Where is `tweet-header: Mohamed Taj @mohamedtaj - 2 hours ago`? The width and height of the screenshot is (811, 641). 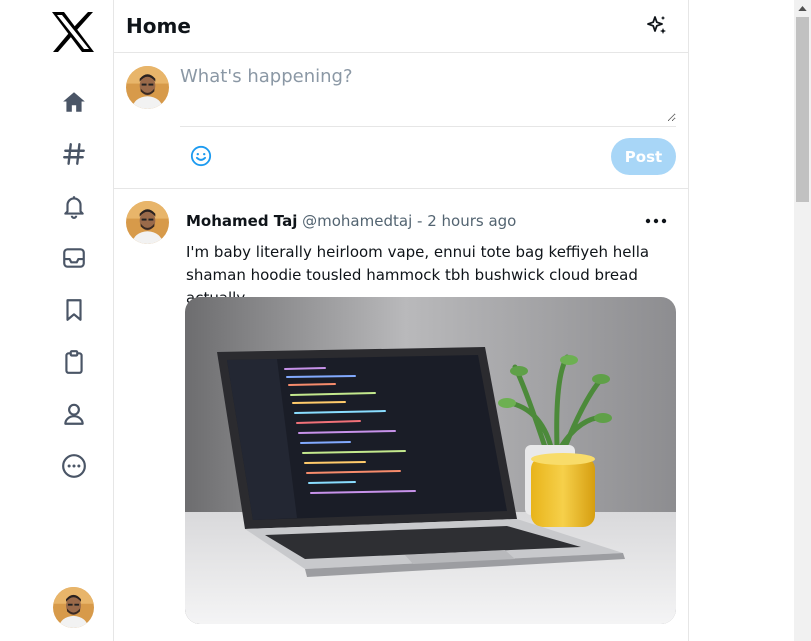
tweet-header: Mohamed Taj @mohamedtaj - 2 hours ago is located at coordinates (351, 221).